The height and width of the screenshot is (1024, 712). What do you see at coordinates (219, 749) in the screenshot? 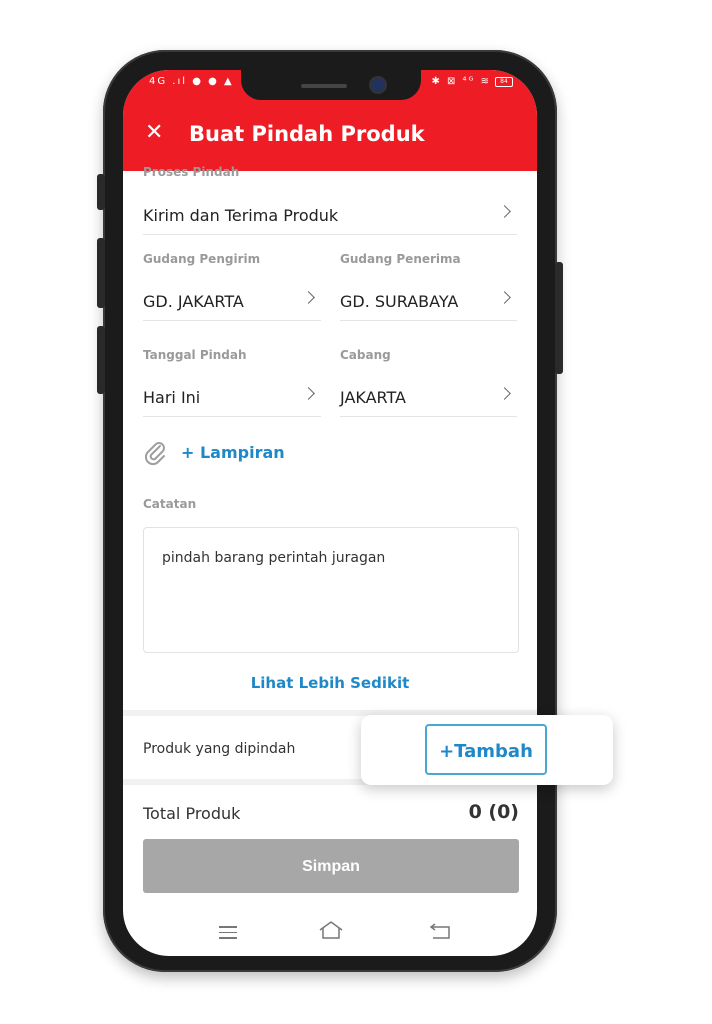
I see `produk-section-label: Produk yang dipindah` at bounding box center [219, 749].